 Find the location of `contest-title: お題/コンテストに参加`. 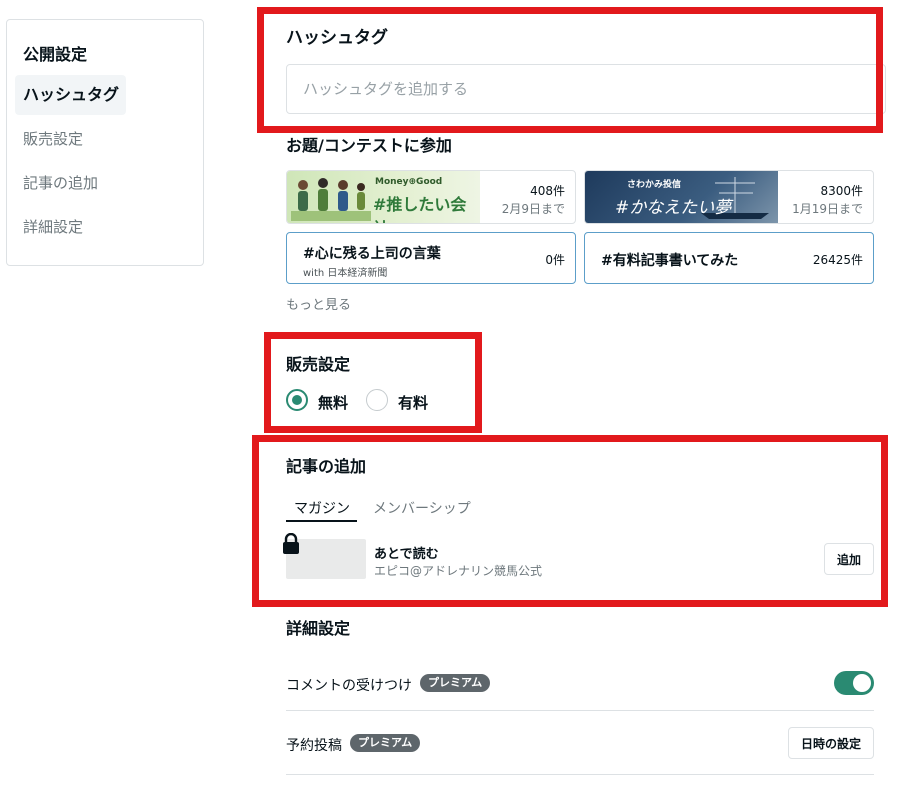

contest-title: お題/コンテストに参加 is located at coordinates (369, 145).